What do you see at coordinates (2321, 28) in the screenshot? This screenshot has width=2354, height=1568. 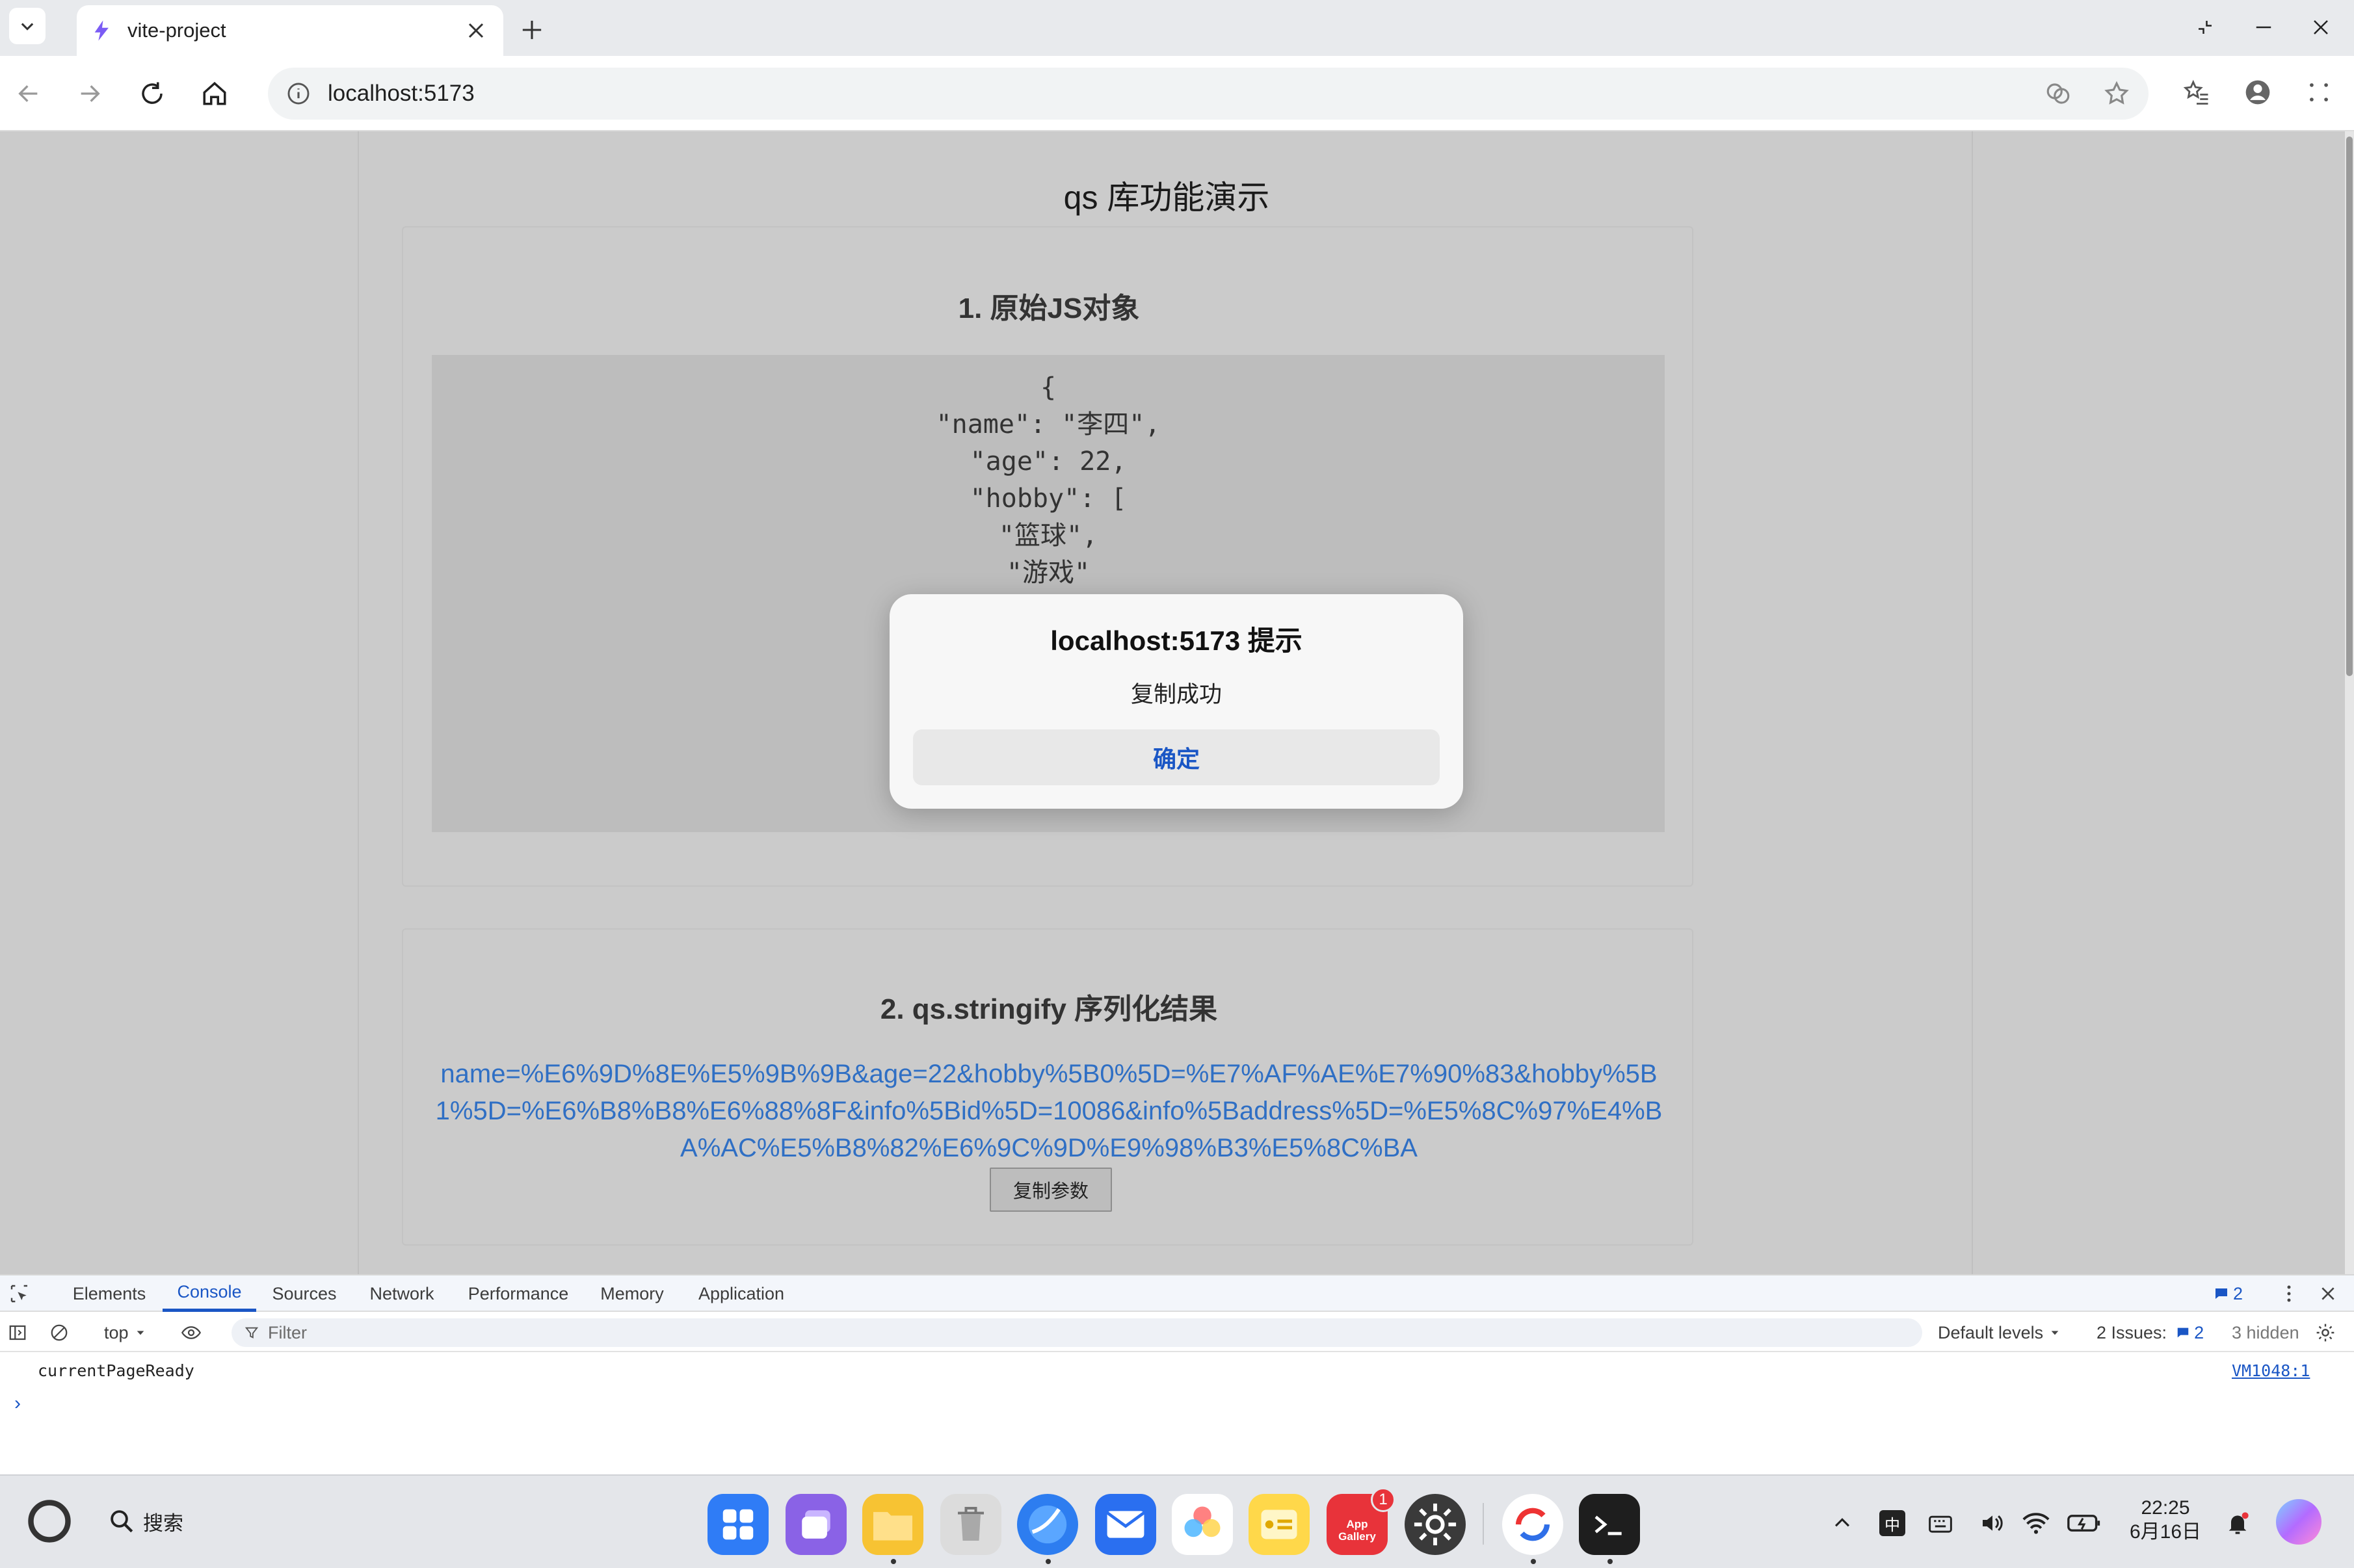 I see `close-window-button` at bounding box center [2321, 28].